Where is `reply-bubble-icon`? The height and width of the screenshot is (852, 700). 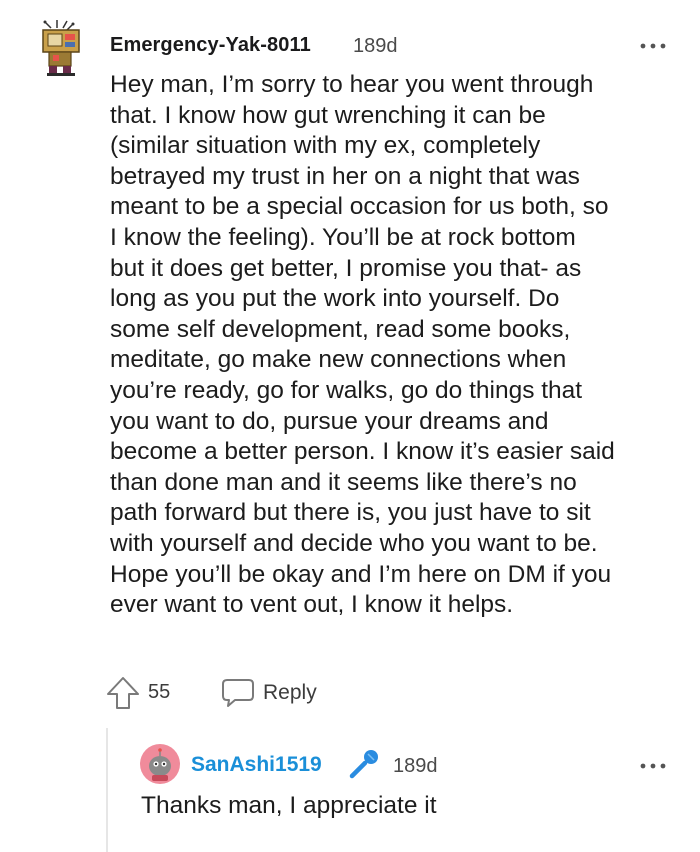
reply-bubble-icon is located at coordinates (238, 693).